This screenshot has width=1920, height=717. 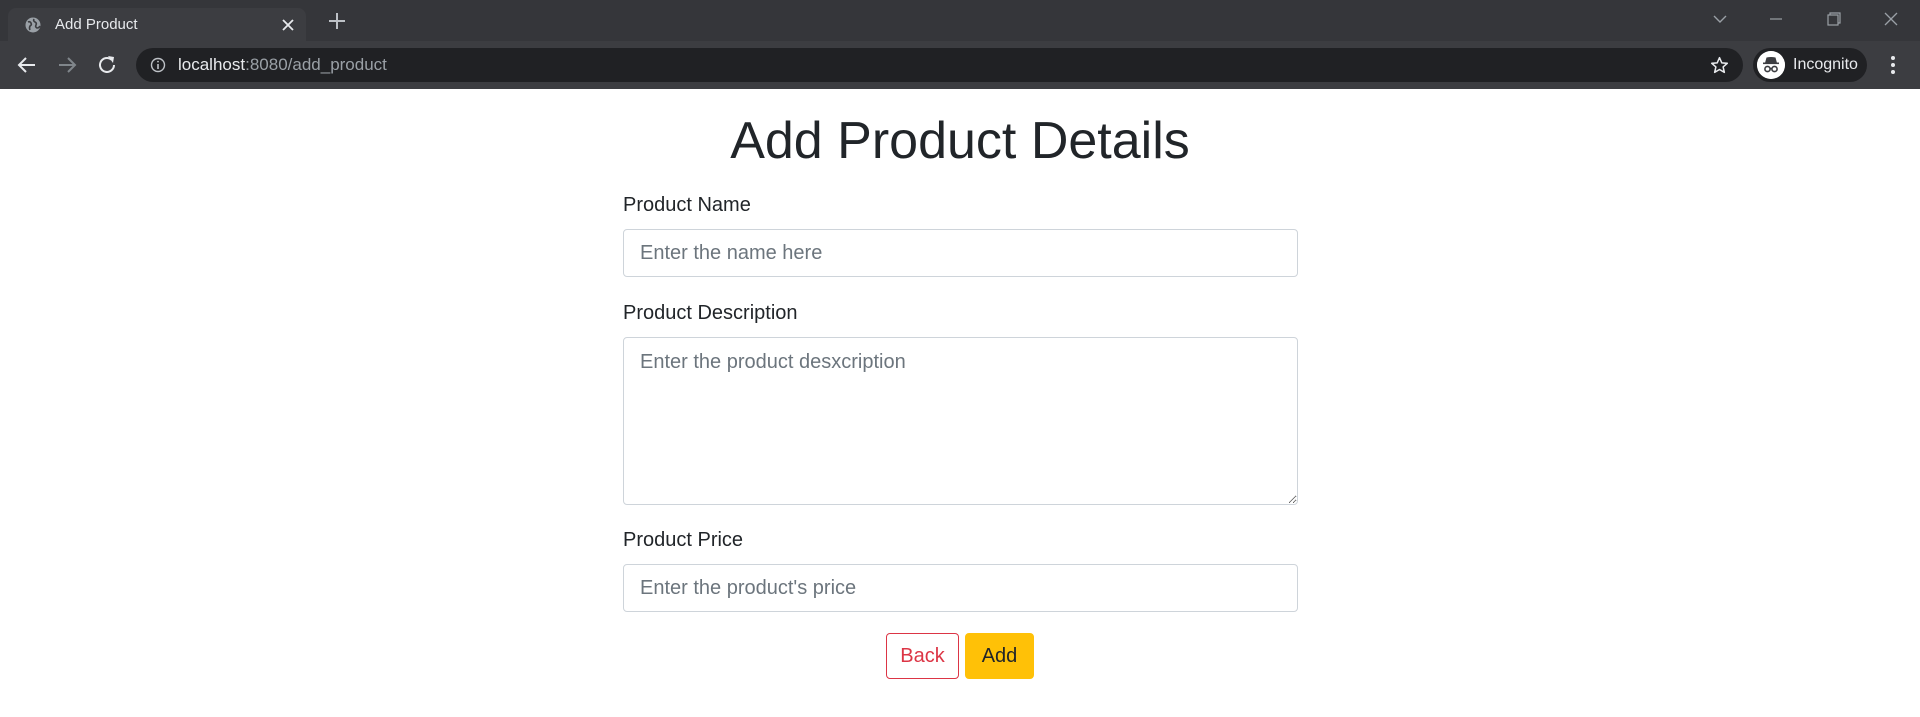 I want to click on kebab-menu-icon, so click(x=1893, y=65).